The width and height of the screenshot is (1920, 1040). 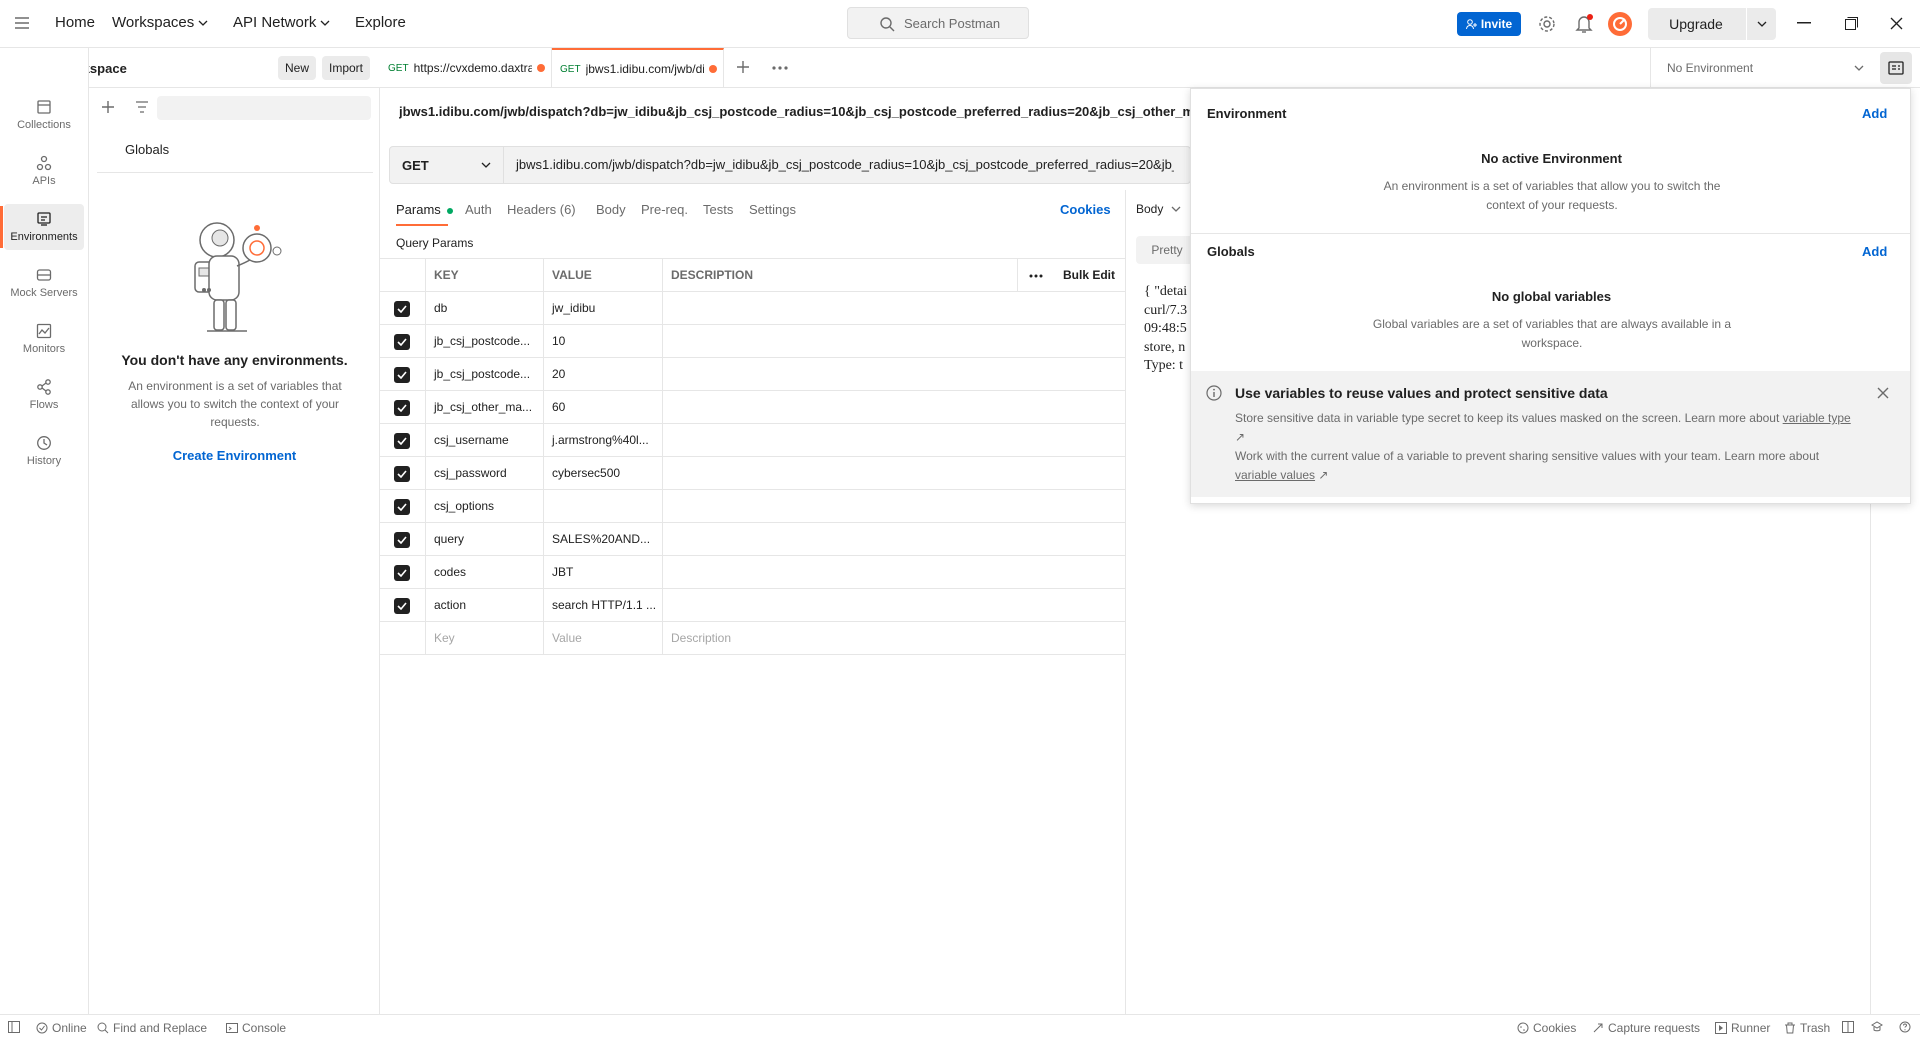 I want to click on param-key: query, so click(x=484, y=539).